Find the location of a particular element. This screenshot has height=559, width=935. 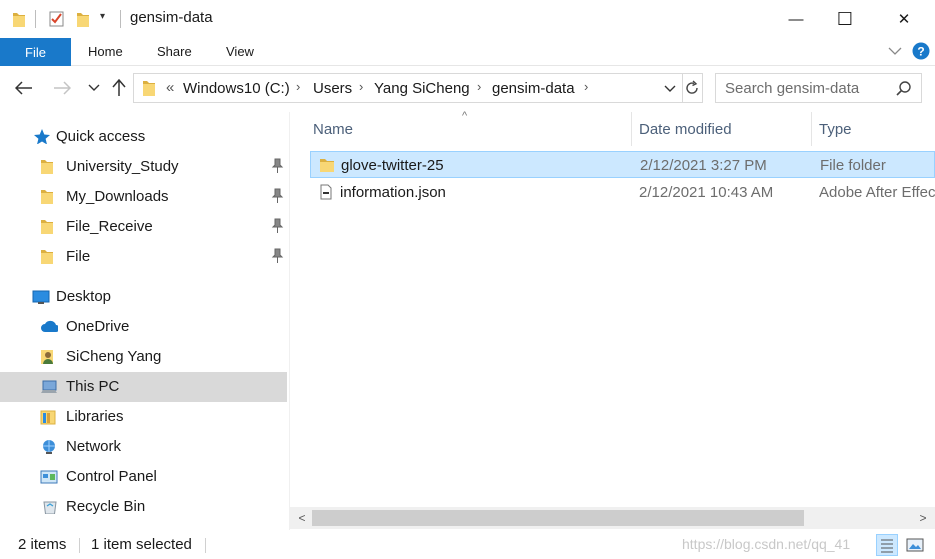

forward-button is located at coordinates (62, 88).